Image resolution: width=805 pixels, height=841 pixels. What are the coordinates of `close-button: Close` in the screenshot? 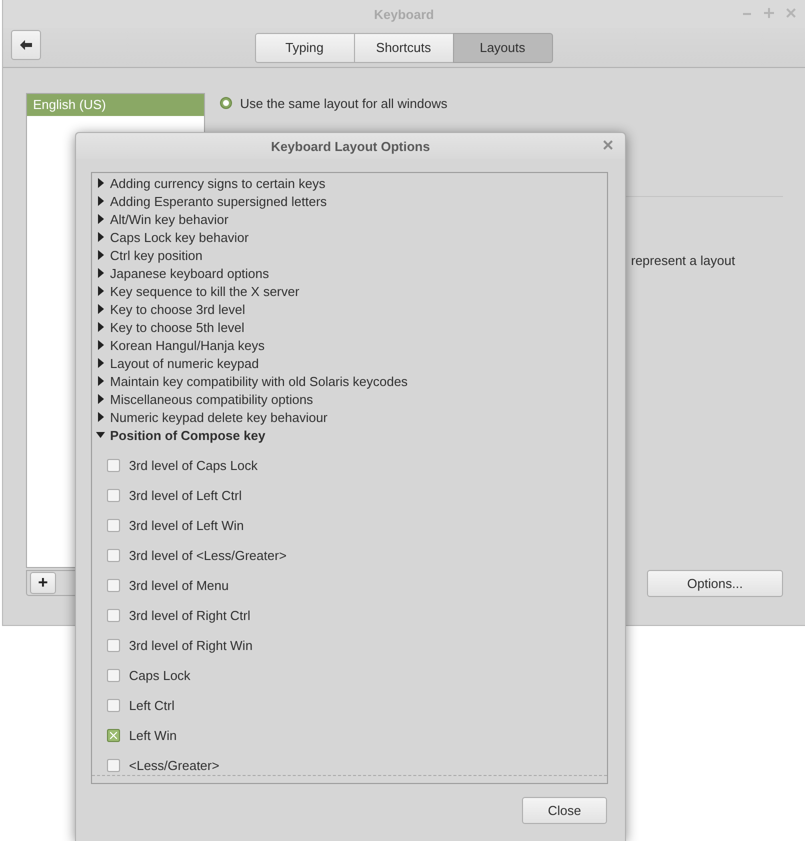 It's located at (564, 810).